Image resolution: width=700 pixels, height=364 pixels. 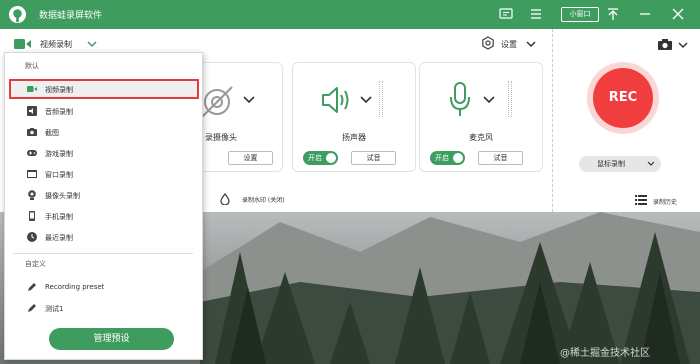 I want to click on menu-item-label: 视频录制, so click(x=59, y=90).